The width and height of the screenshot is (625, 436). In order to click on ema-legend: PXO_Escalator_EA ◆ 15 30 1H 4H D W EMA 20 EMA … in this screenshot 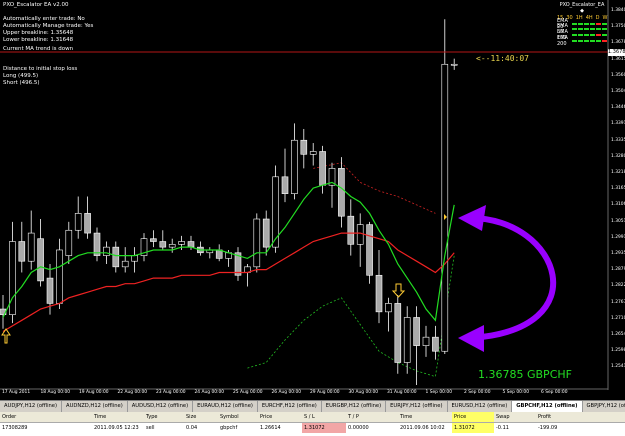, I will do `click(582, 24)`.